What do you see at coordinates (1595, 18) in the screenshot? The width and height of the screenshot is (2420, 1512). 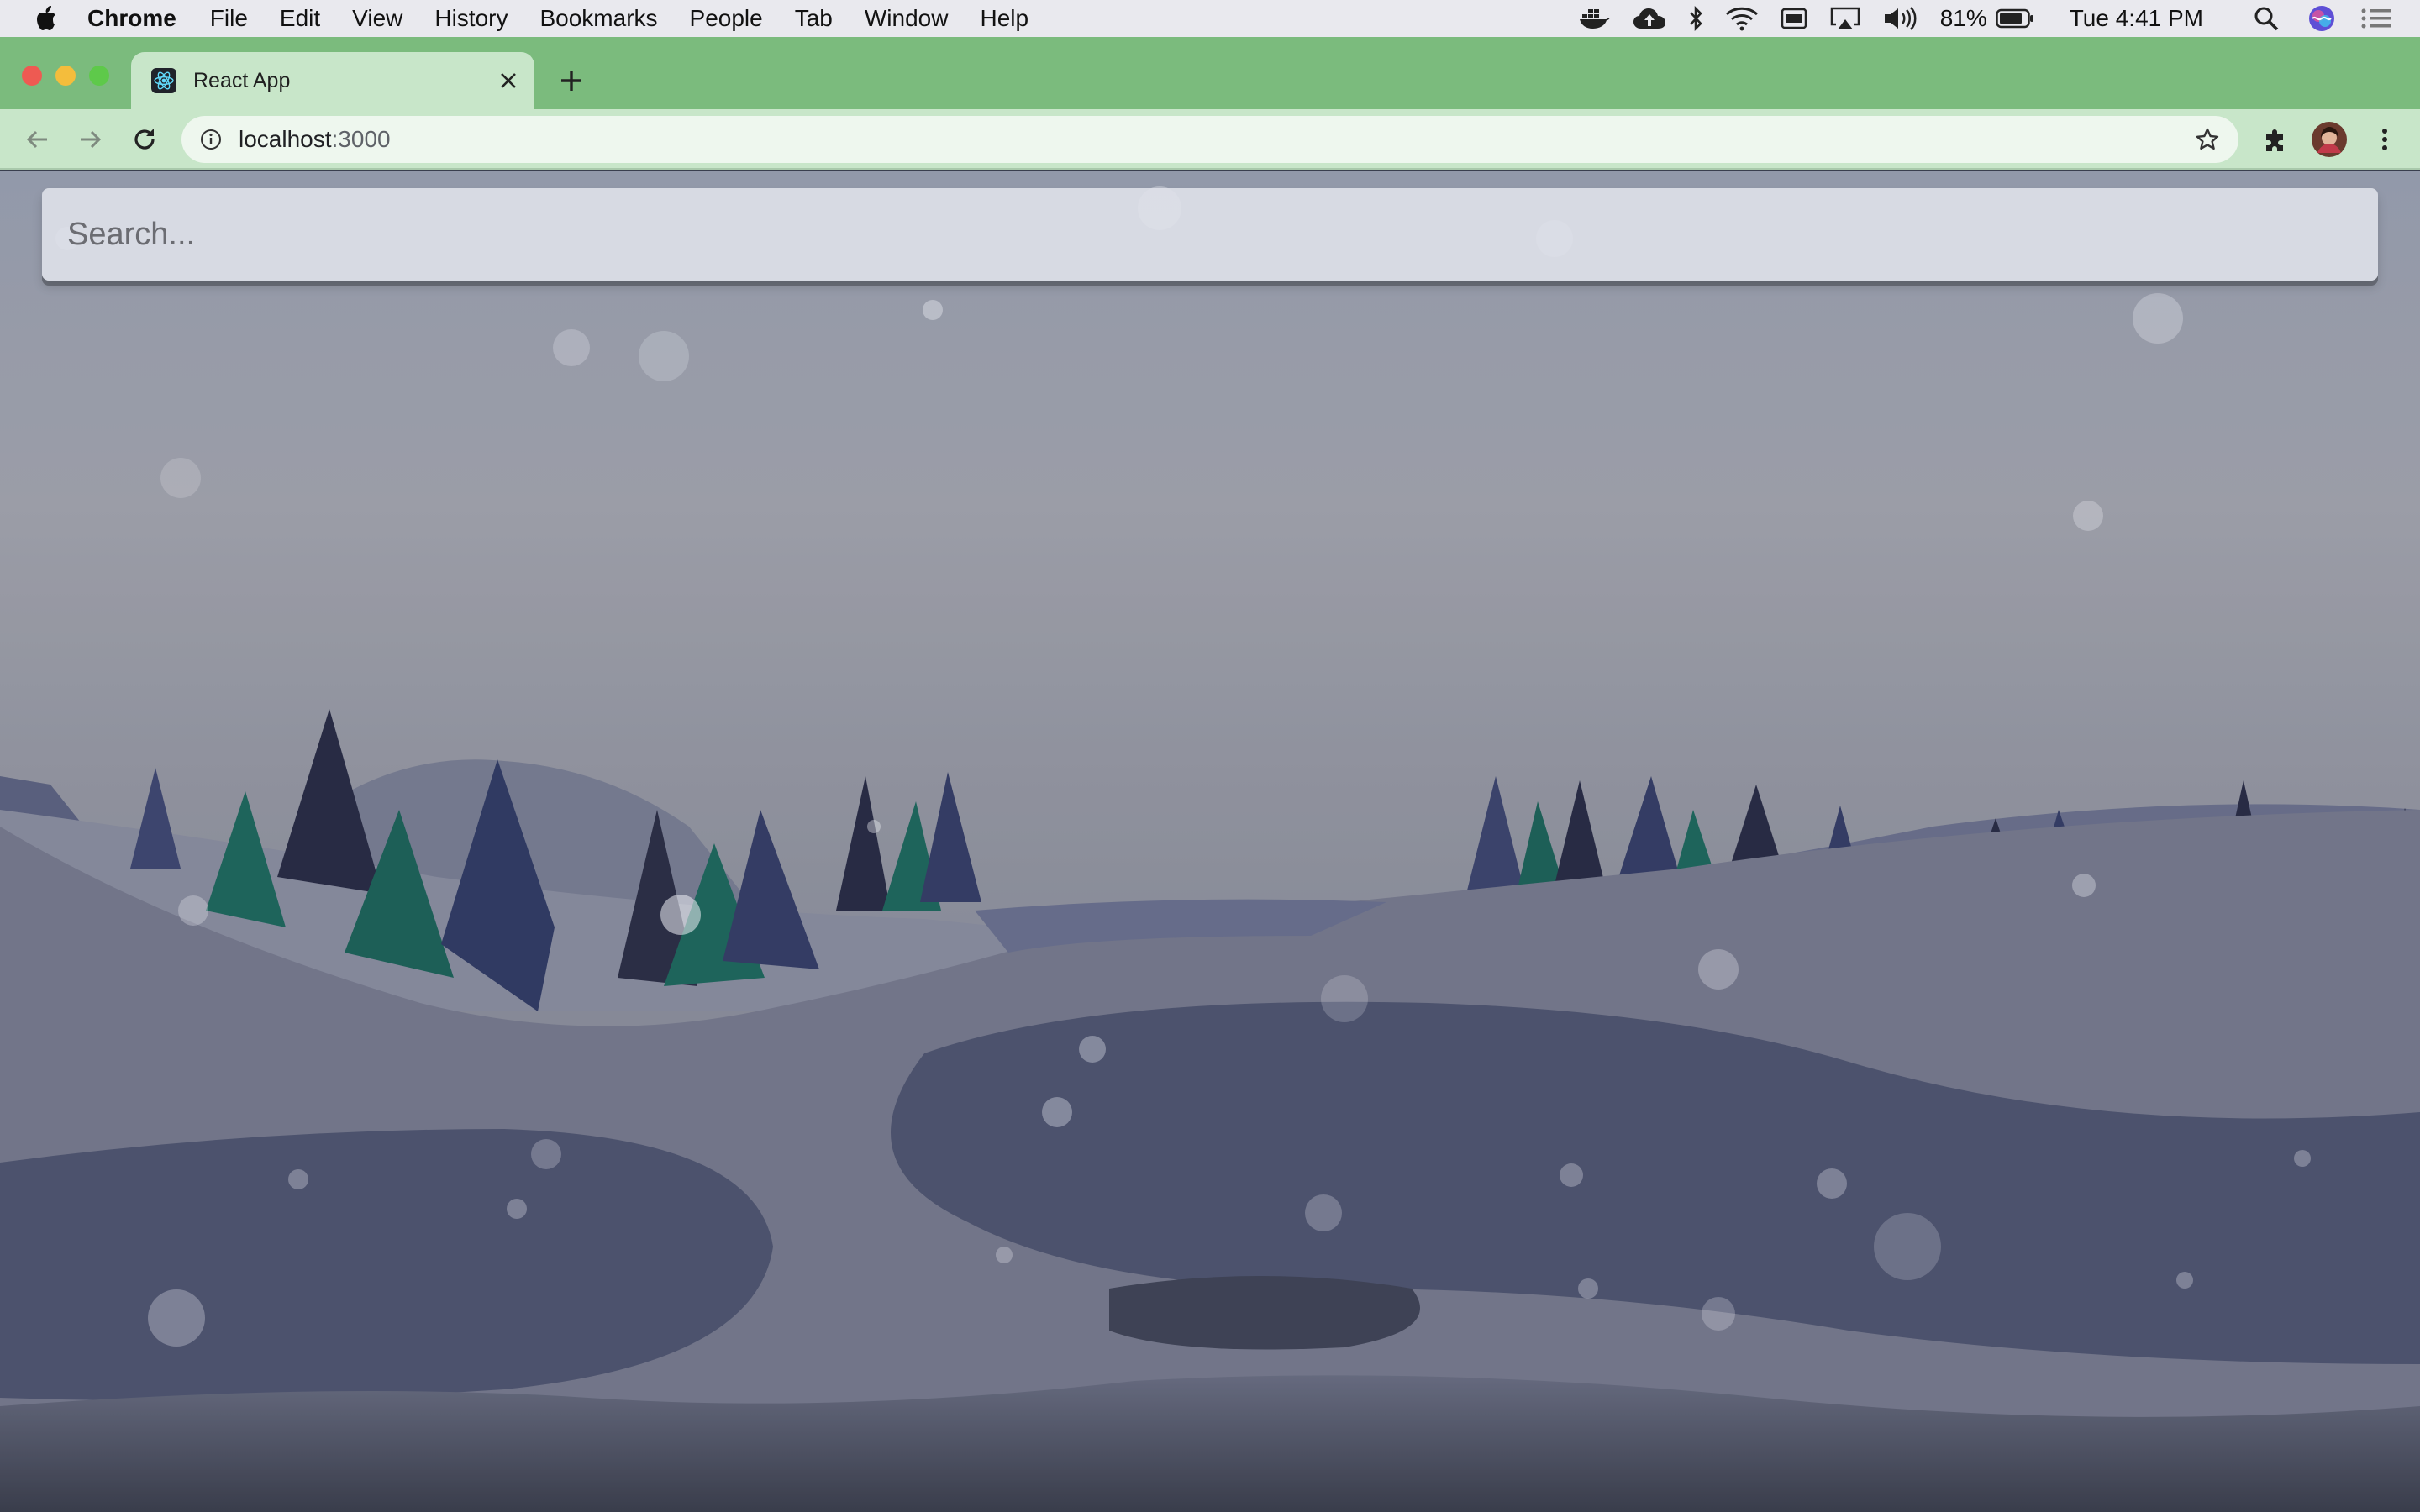 I see `docker-icon` at bounding box center [1595, 18].